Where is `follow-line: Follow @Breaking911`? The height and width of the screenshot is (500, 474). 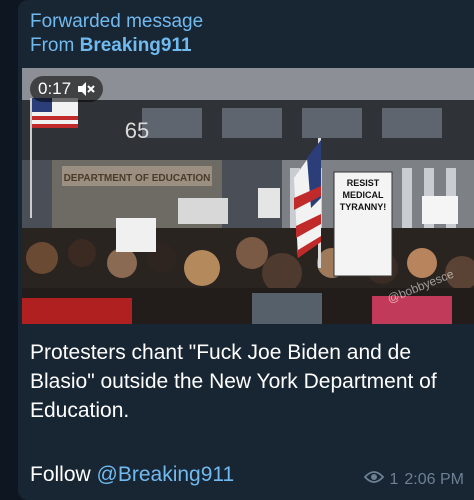 follow-line: Follow @Breaking911 is located at coordinates (132, 474).